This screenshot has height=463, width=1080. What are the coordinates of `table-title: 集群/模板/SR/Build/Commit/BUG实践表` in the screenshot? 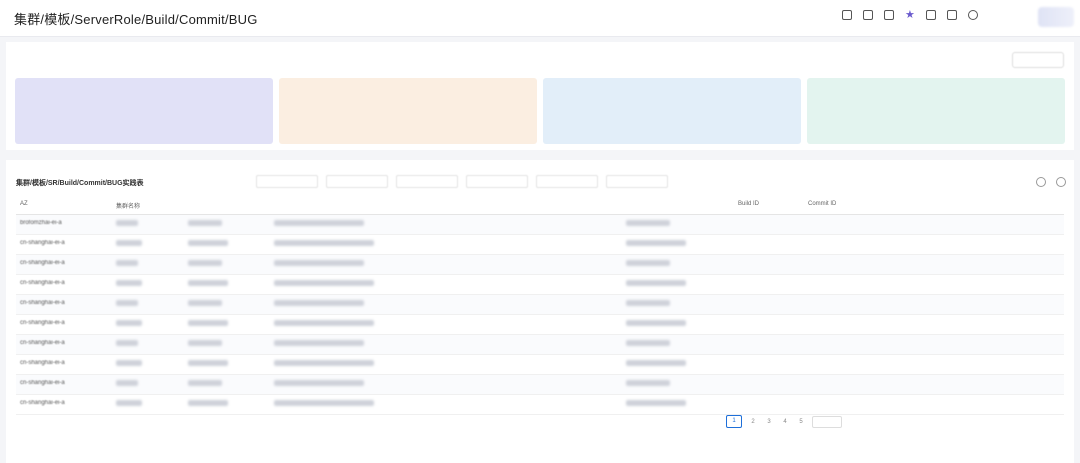 It's located at (80, 183).